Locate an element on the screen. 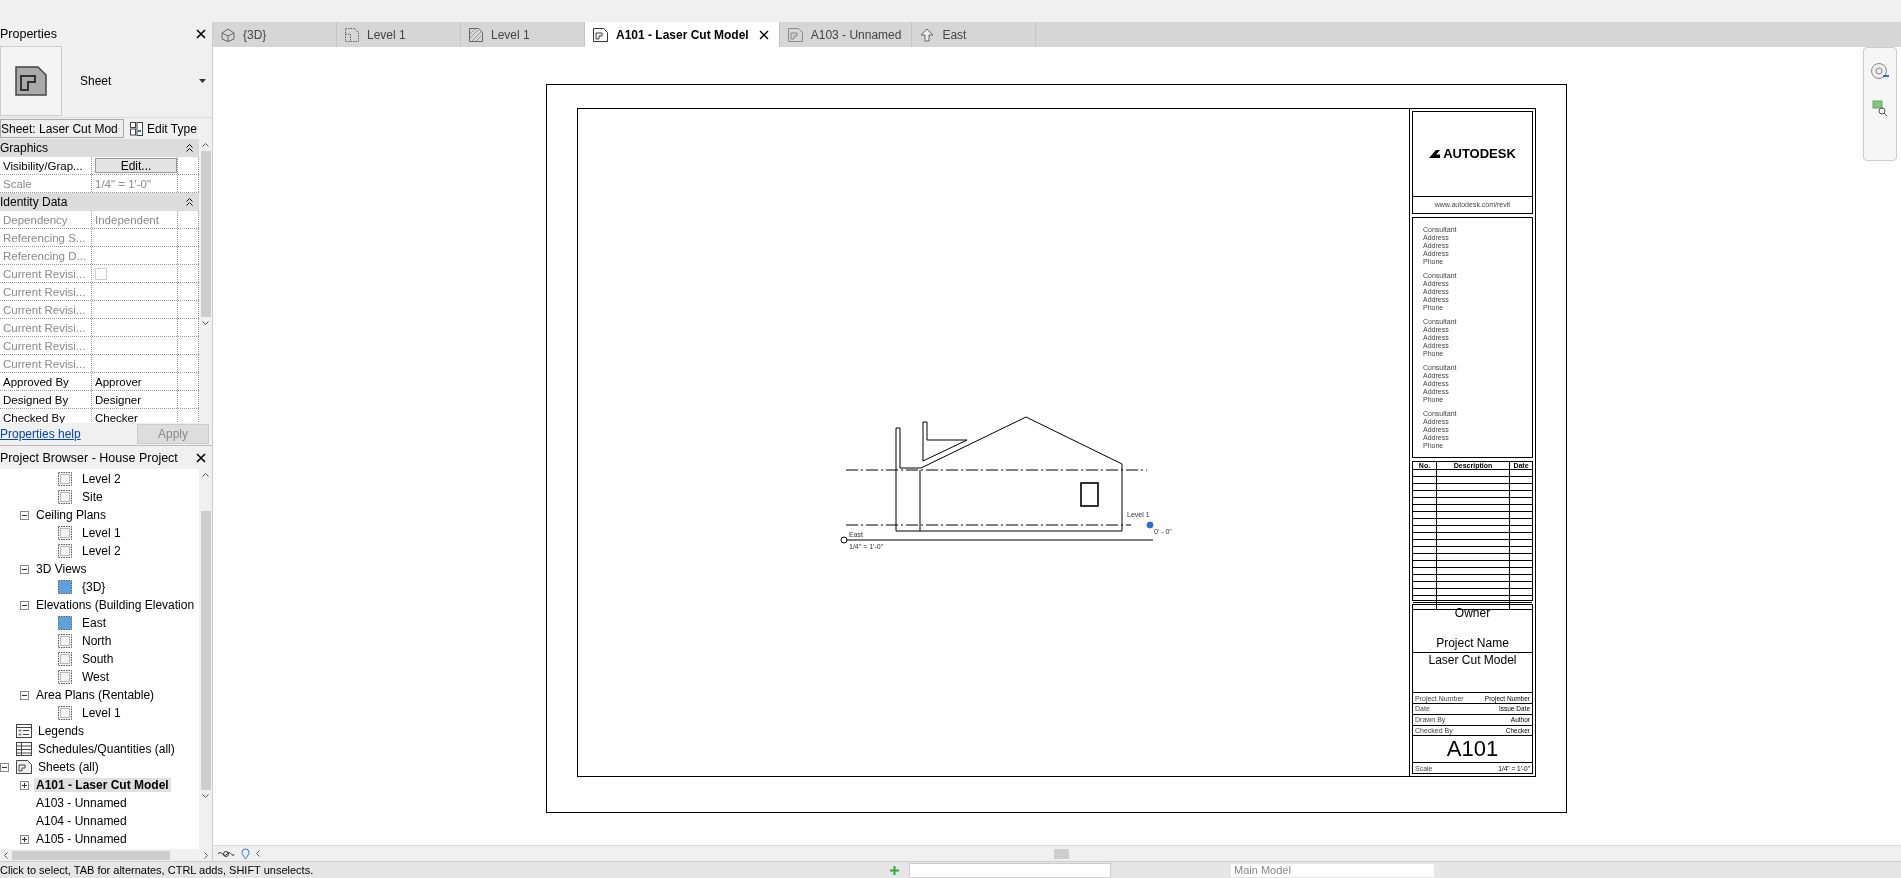 The width and height of the screenshot is (1901, 878). property-value: Designer is located at coordinates (118, 399).